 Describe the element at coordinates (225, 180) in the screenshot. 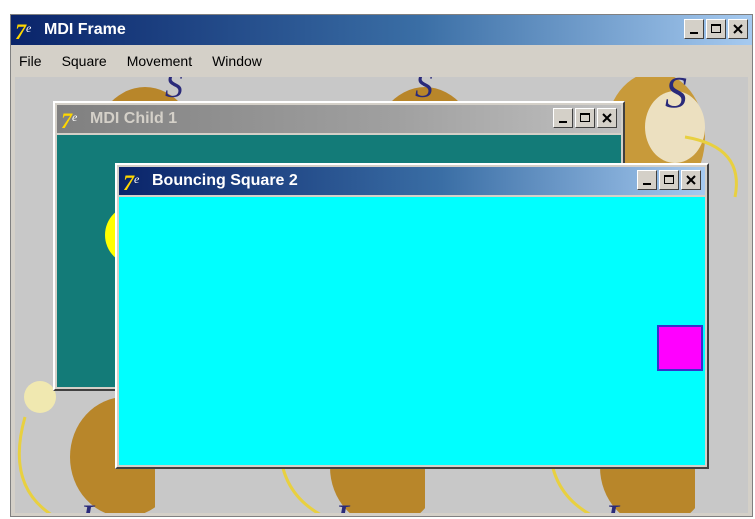

I see `child2-title: Bouncing Square 2` at that location.